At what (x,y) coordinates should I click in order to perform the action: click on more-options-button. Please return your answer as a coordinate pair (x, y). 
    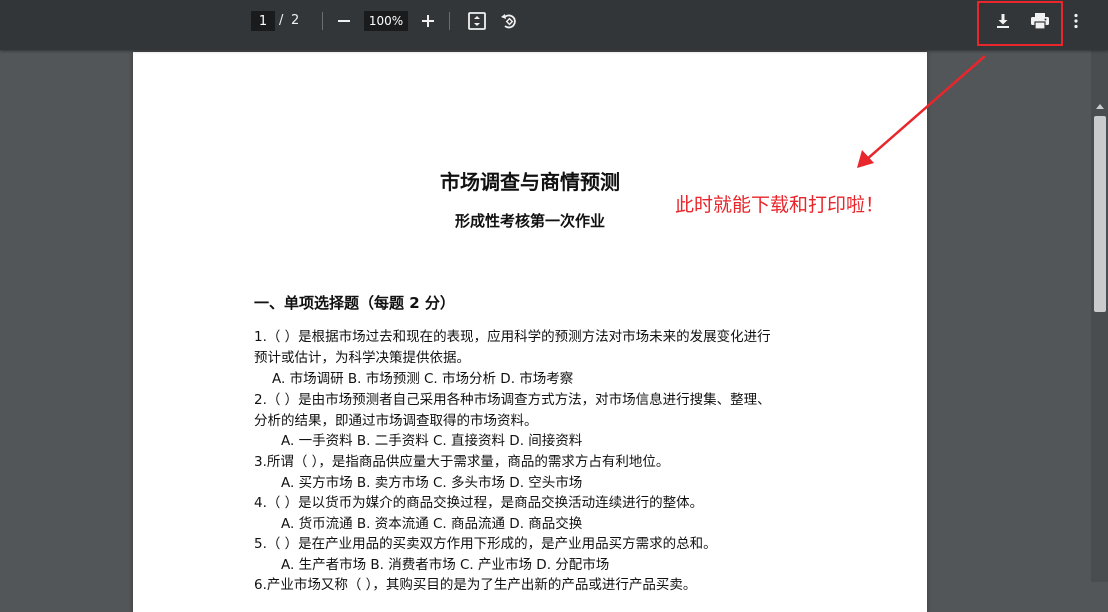
    Looking at the image, I should click on (1076, 21).